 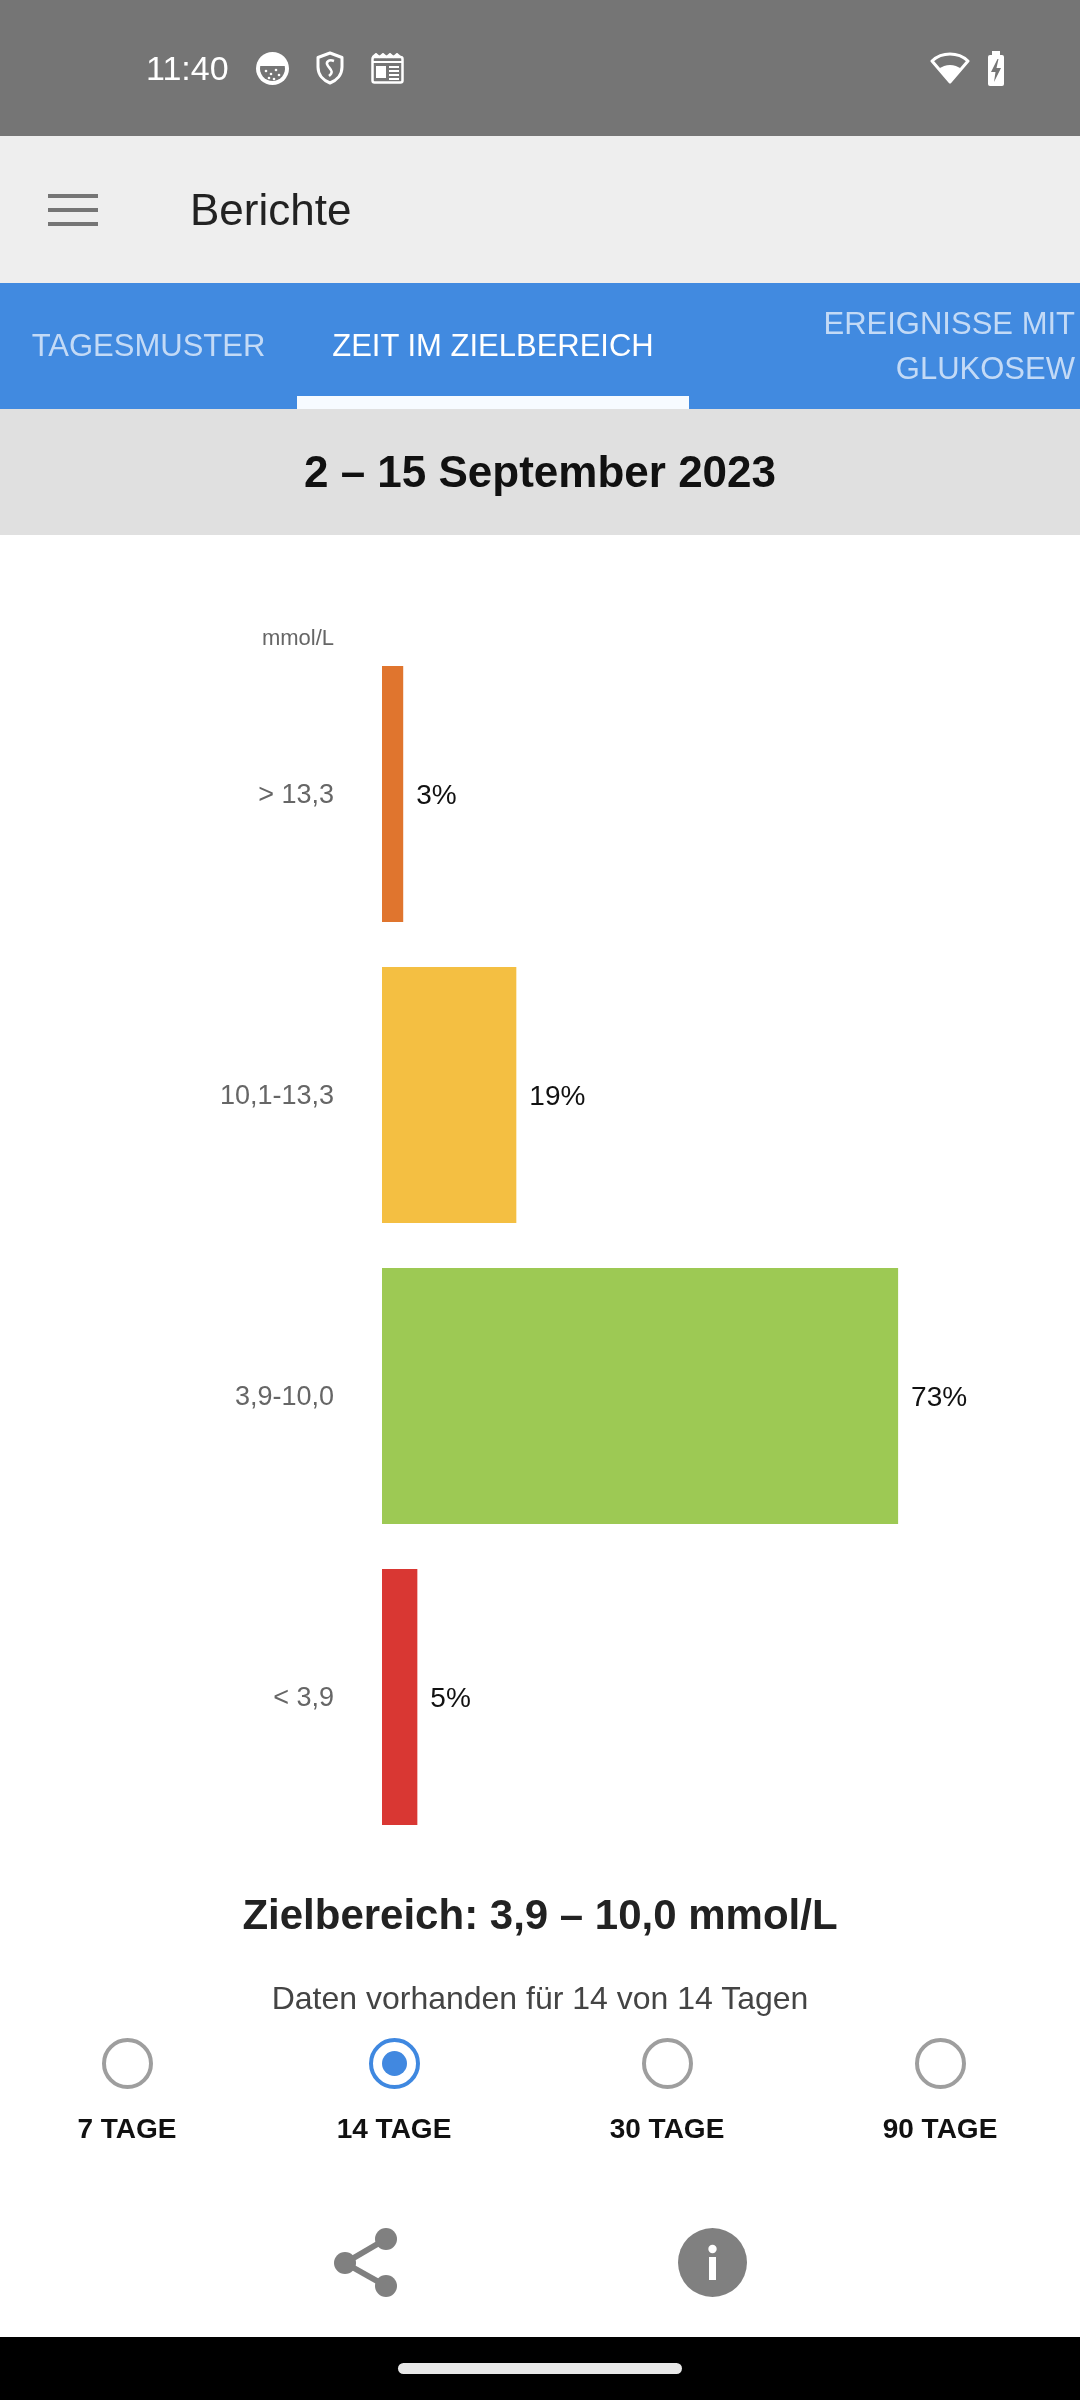 What do you see at coordinates (394, 2129) in the screenshot?
I see `radio-label: 14 TAGE` at bounding box center [394, 2129].